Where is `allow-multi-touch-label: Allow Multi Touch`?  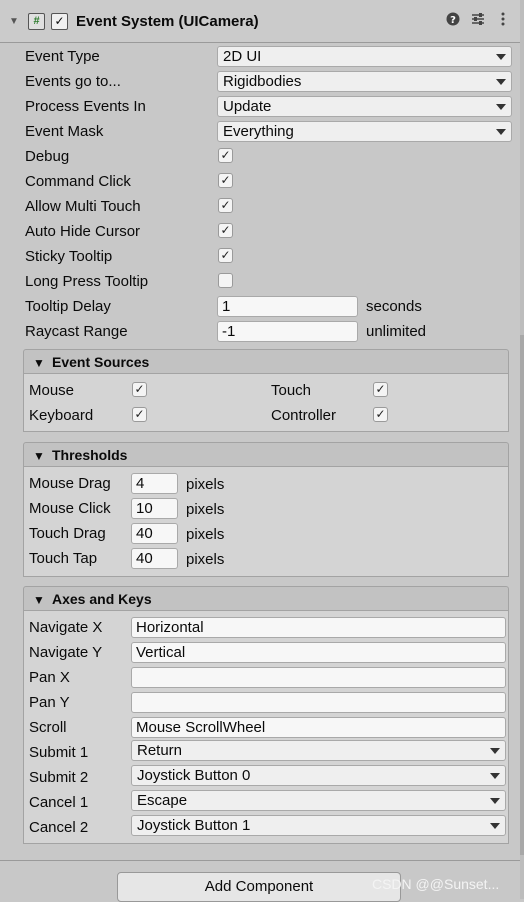 allow-multi-touch-label: Allow Multi Touch is located at coordinates (83, 206).